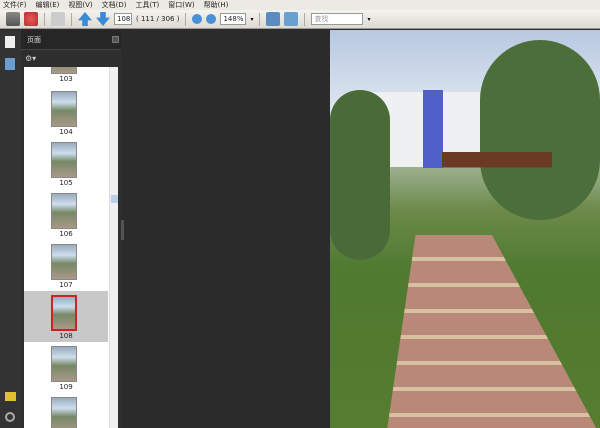 Image resolution: width=600 pixels, height=428 pixels. What do you see at coordinates (122, 230) in the screenshot?
I see `panel-resize-handle` at bounding box center [122, 230].